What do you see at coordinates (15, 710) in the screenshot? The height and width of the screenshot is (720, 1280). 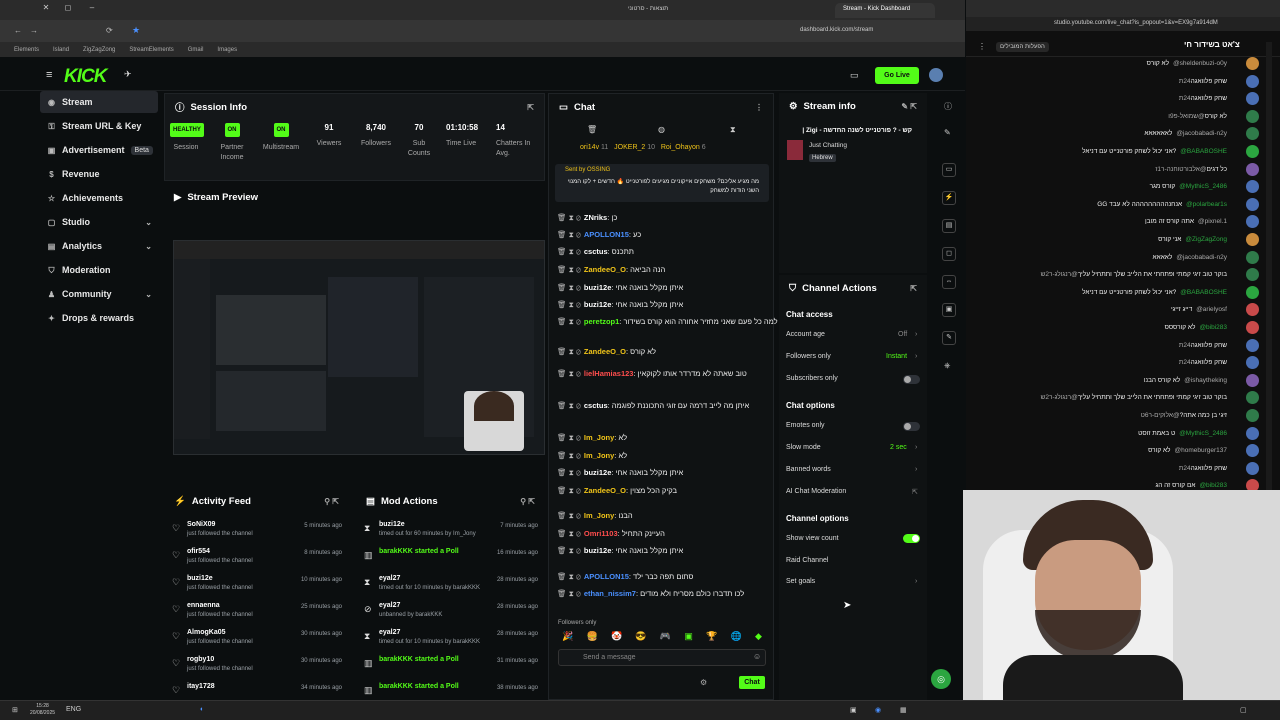 I see `start-icon: ⊞` at bounding box center [15, 710].